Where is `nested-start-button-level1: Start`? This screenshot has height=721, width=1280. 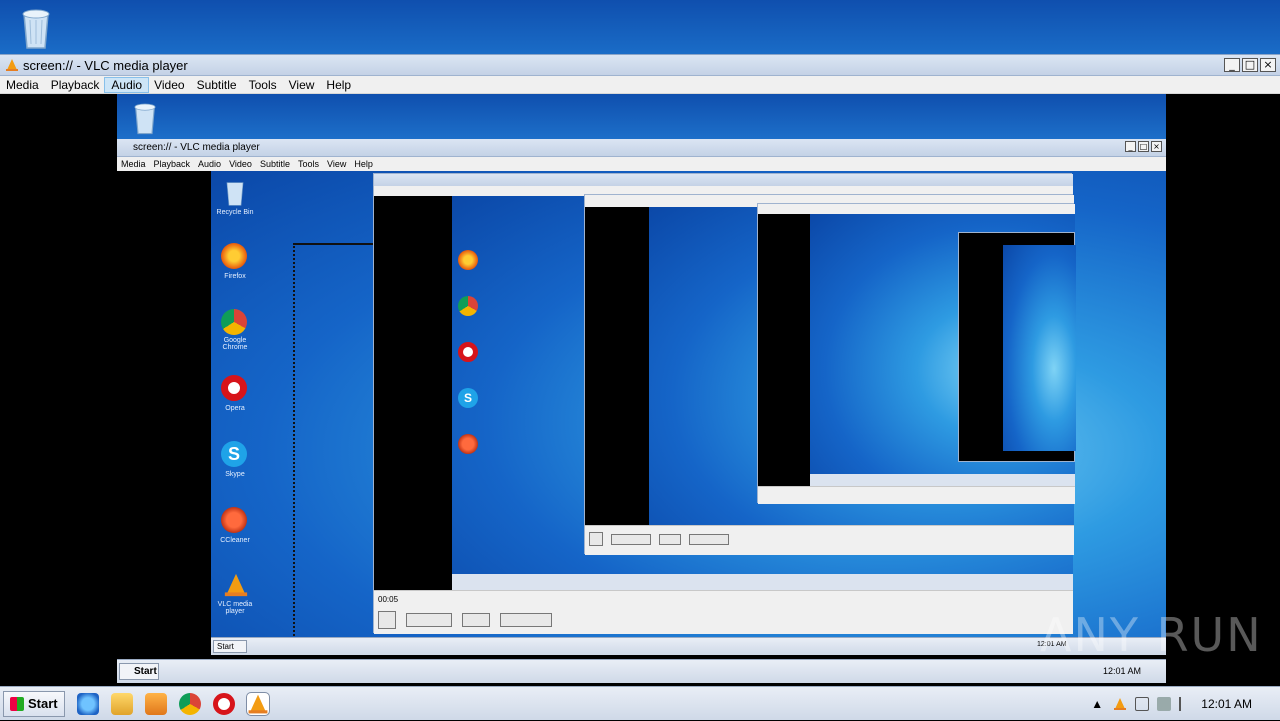
nested-start-button-level1: Start is located at coordinates (139, 671).